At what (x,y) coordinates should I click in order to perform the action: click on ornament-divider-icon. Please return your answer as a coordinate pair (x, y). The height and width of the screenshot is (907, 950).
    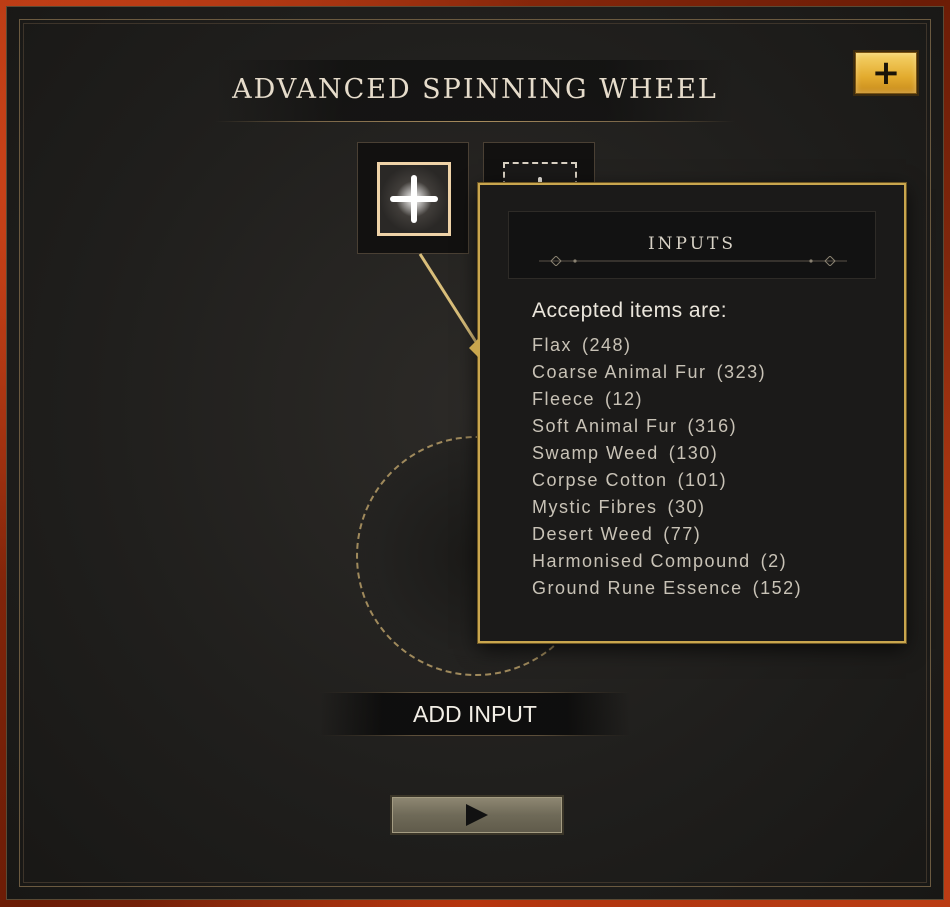
    Looking at the image, I should click on (693, 261).